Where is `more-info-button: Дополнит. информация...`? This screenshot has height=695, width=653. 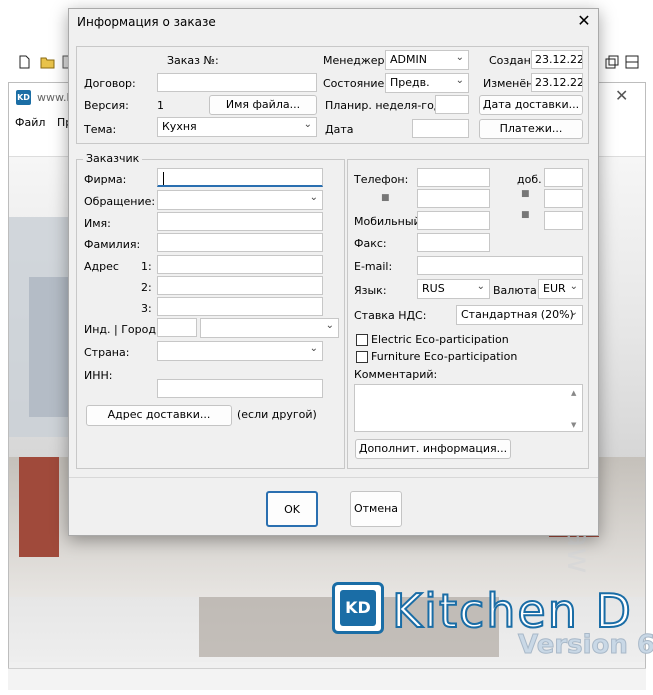
more-info-button: Дополнит. информация... is located at coordinates (433, 449).